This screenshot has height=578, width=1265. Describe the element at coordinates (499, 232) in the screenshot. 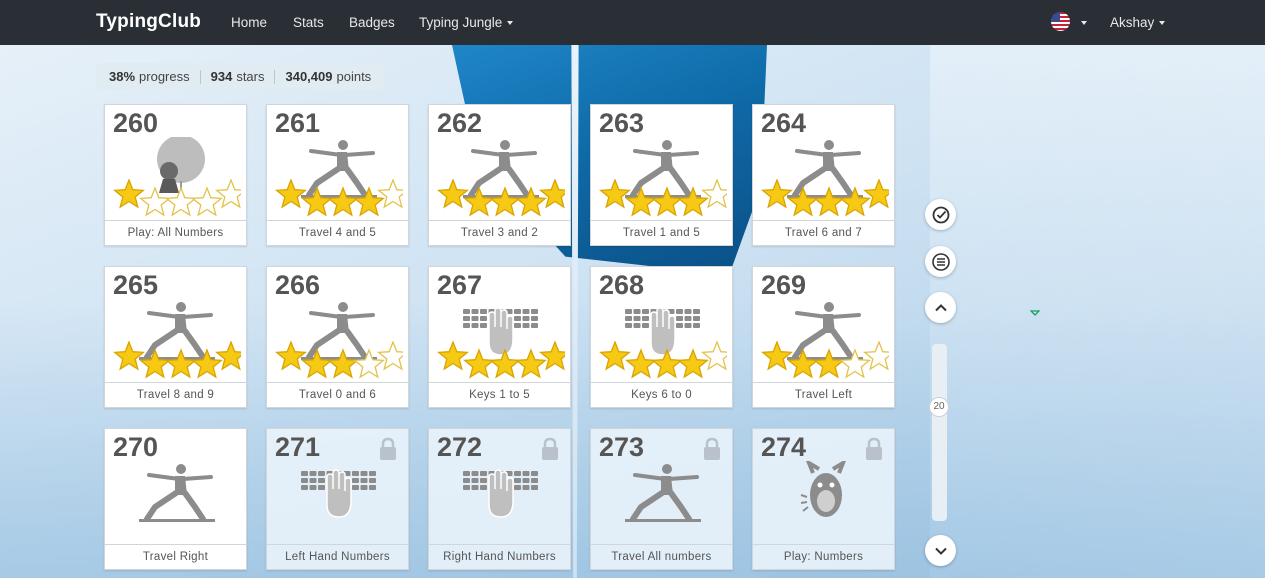

I see `lesson-label: Travel 3 and 2` at that location.